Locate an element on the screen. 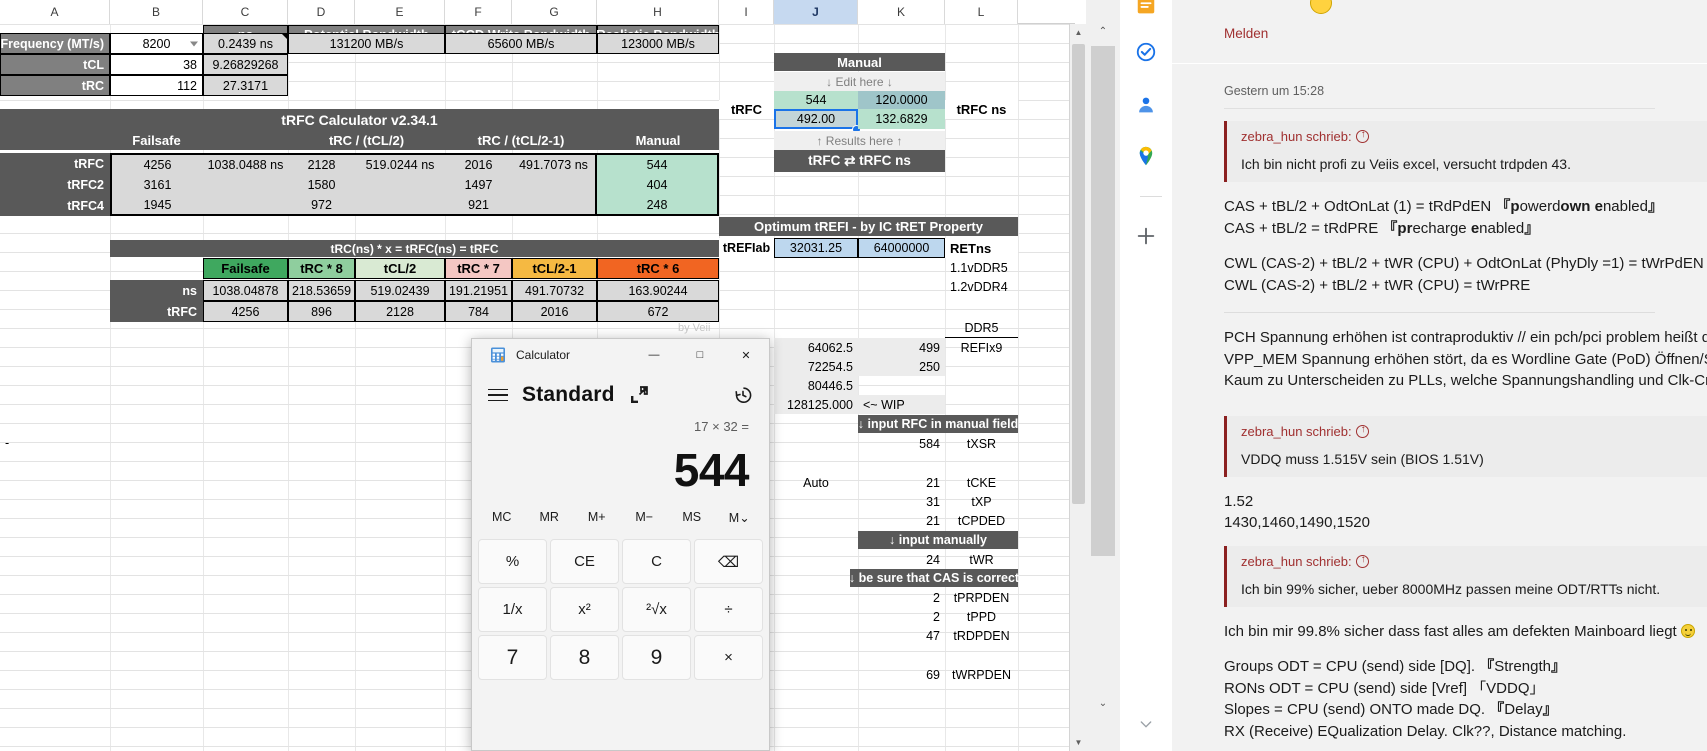 Image resolution: width=1707 pixels, height=751 pixels. percent-button: % is located at coordinates (512, 561).